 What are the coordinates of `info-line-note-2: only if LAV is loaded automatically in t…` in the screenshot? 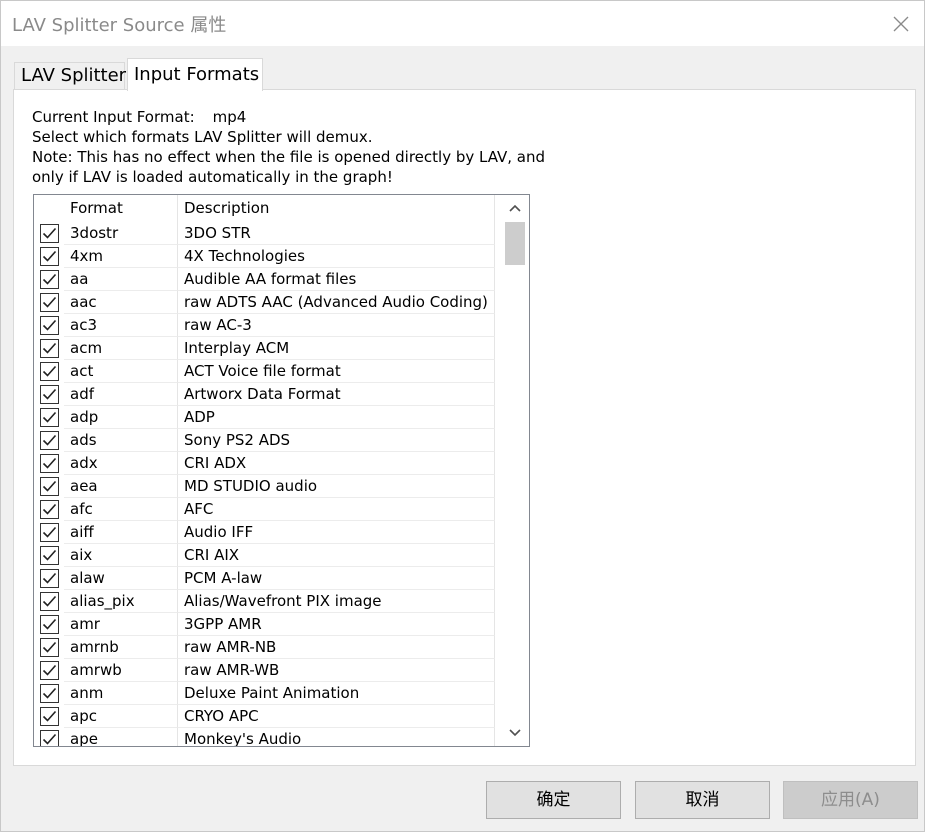 It's located at (212, 177).